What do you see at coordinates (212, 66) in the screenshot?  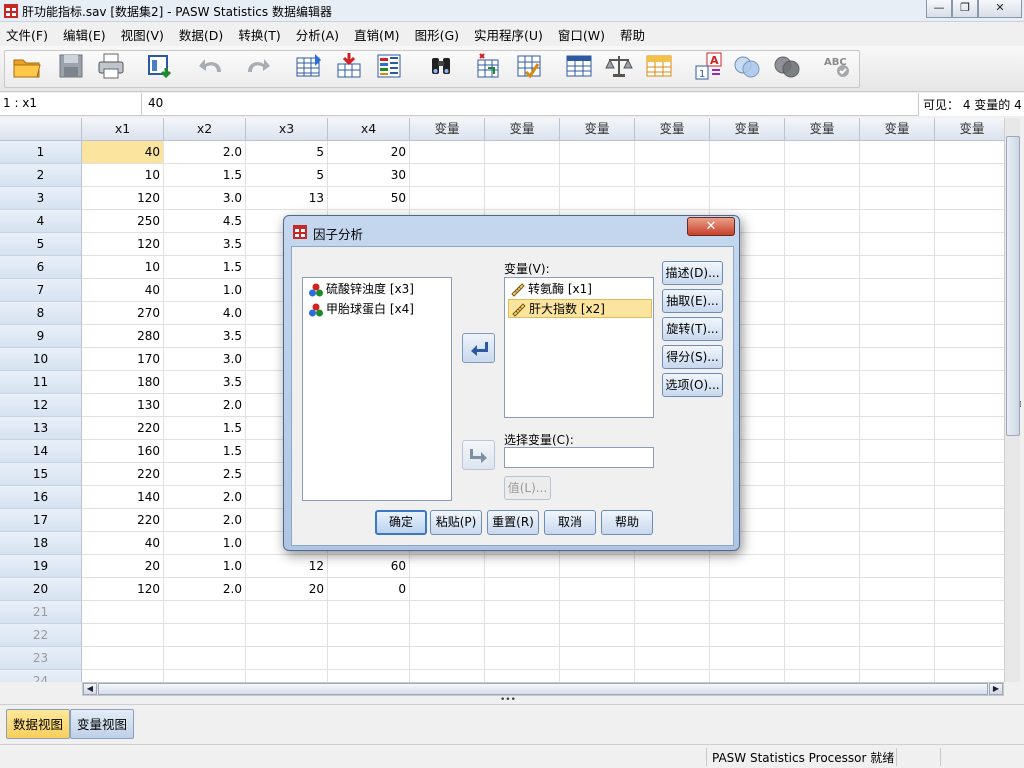 I see `undo-icon` at bounding box center [212, 66].